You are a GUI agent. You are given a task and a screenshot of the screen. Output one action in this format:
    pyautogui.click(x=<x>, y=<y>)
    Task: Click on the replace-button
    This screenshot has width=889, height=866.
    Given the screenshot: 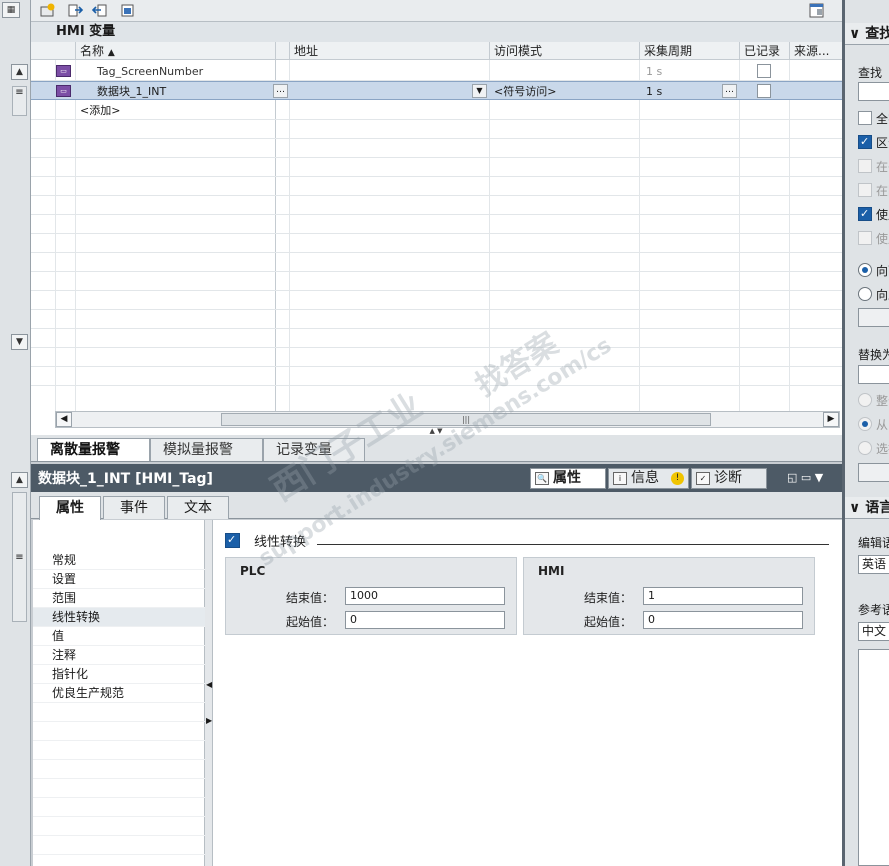 What is the action you would take?
    pyautogui.click(x=873, y=472)
    